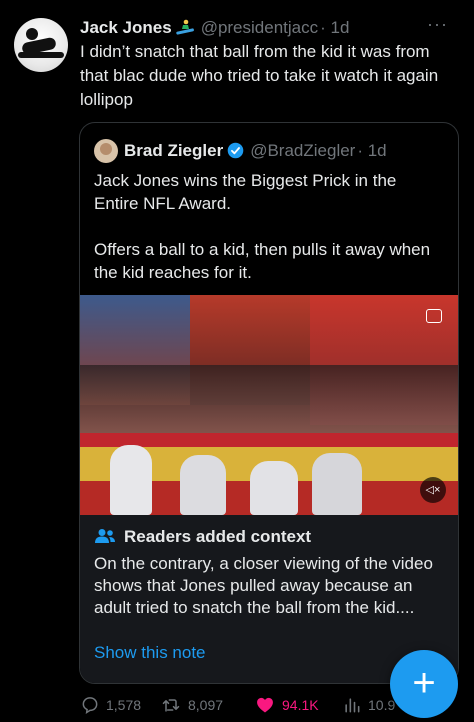 This screenshot has height=722, width=474. What do you see at coordinates (126, 27) in the screenshot?
I see `author-name: Jack Jones` at bounding box center [126, 27].